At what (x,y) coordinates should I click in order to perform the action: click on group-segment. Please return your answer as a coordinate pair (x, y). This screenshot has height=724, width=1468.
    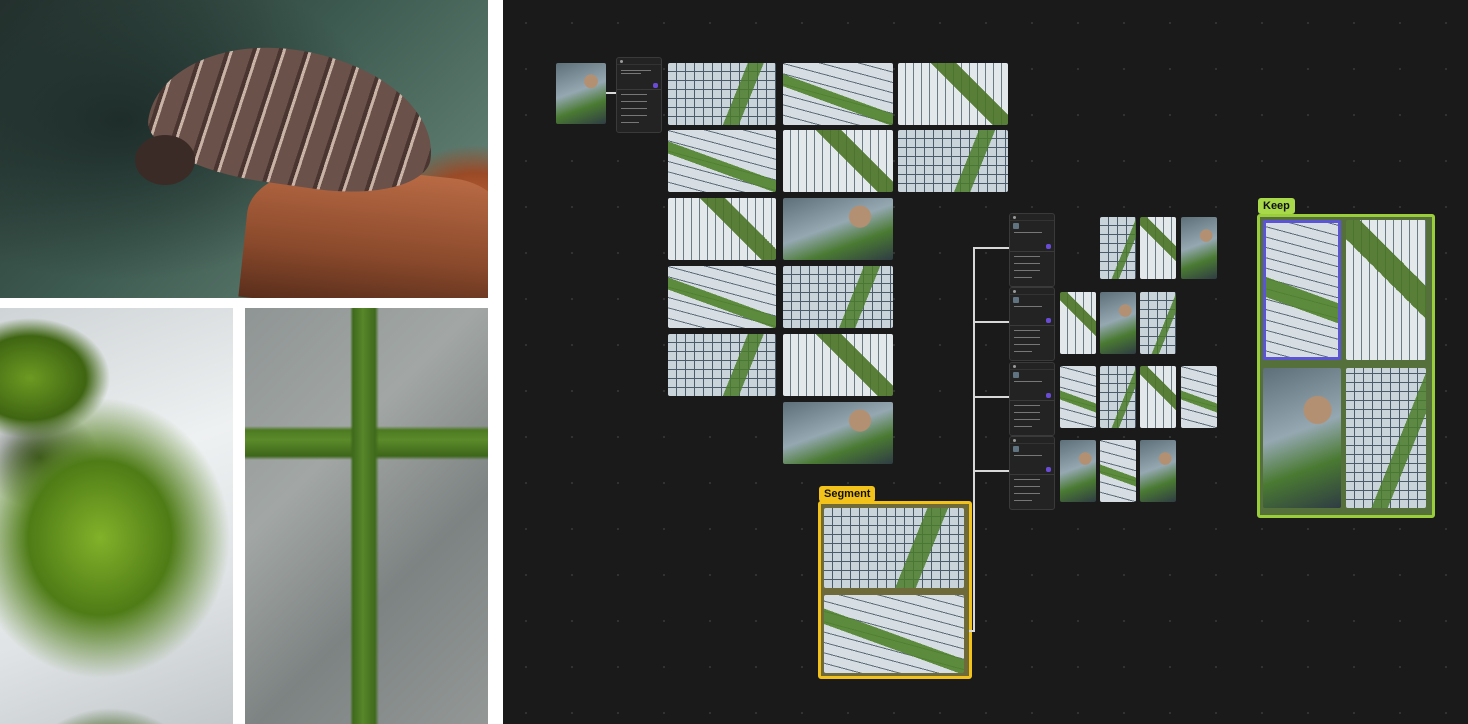
    Looking at the image, I should click on (895, 590).